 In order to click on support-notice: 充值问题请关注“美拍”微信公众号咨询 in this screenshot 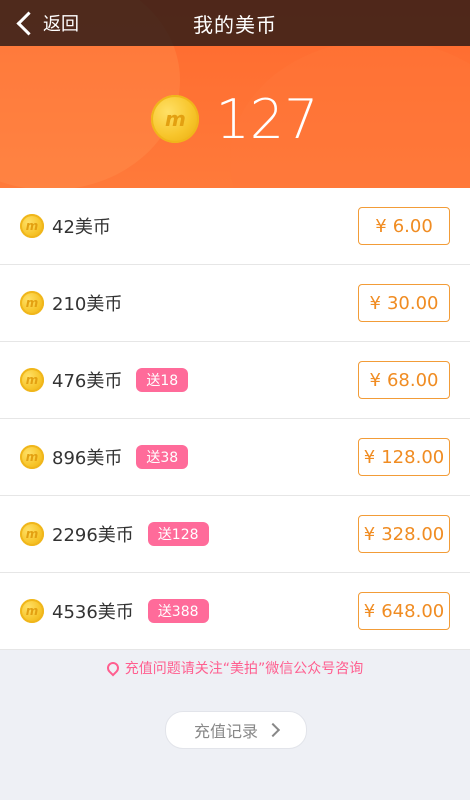, I will do `click(235, 668)`.